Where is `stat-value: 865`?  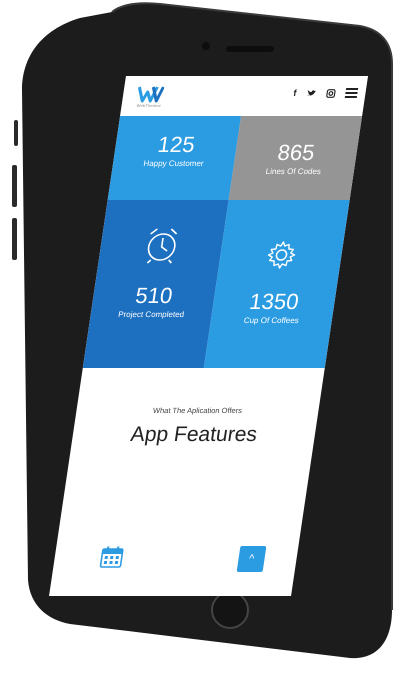
stat-value: 865 is located at coordinates (296, 152).